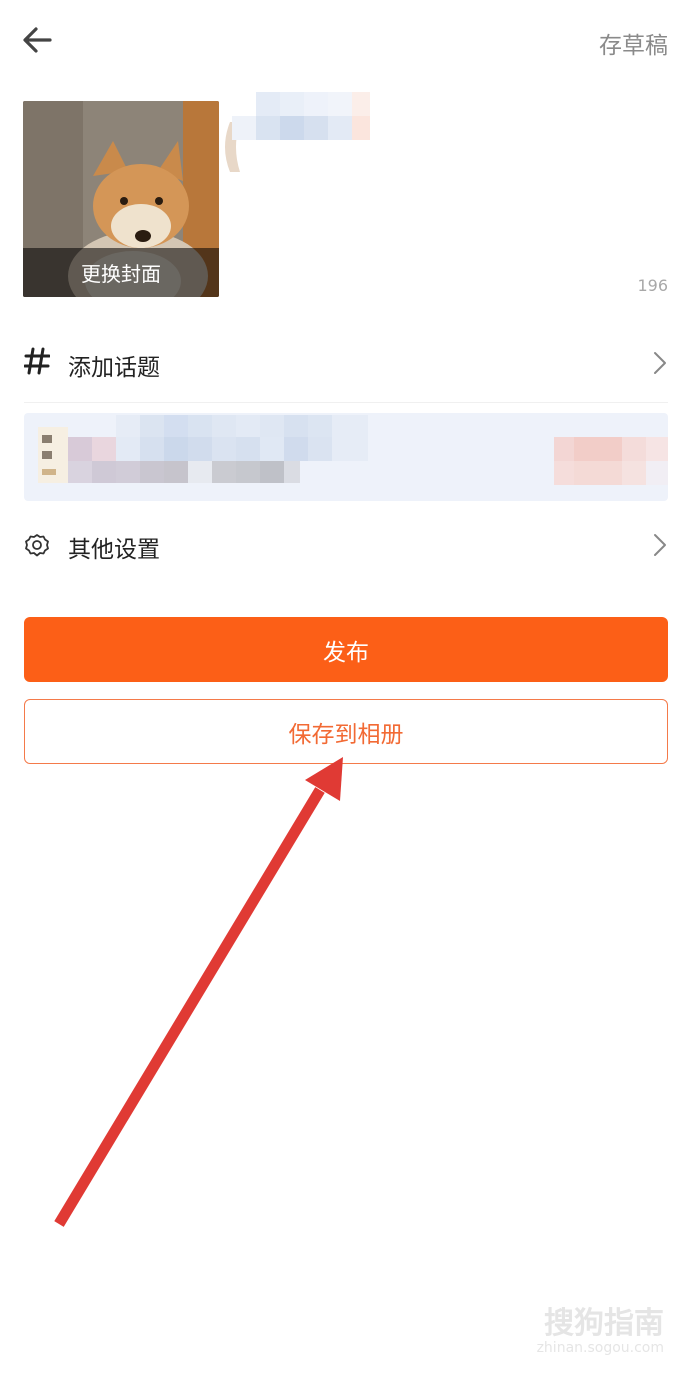 The height and width of the screenshot is (1384, 692). Describe the element at coordinates (114, 368) in the screenshot. I see `add-topic-label: 添加话题` at that location.